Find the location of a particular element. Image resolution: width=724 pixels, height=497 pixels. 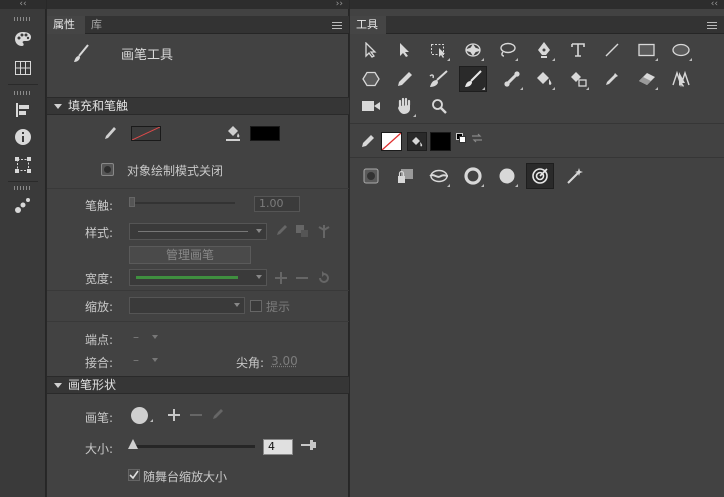

pin-icon is located at coordinates (309, 445).